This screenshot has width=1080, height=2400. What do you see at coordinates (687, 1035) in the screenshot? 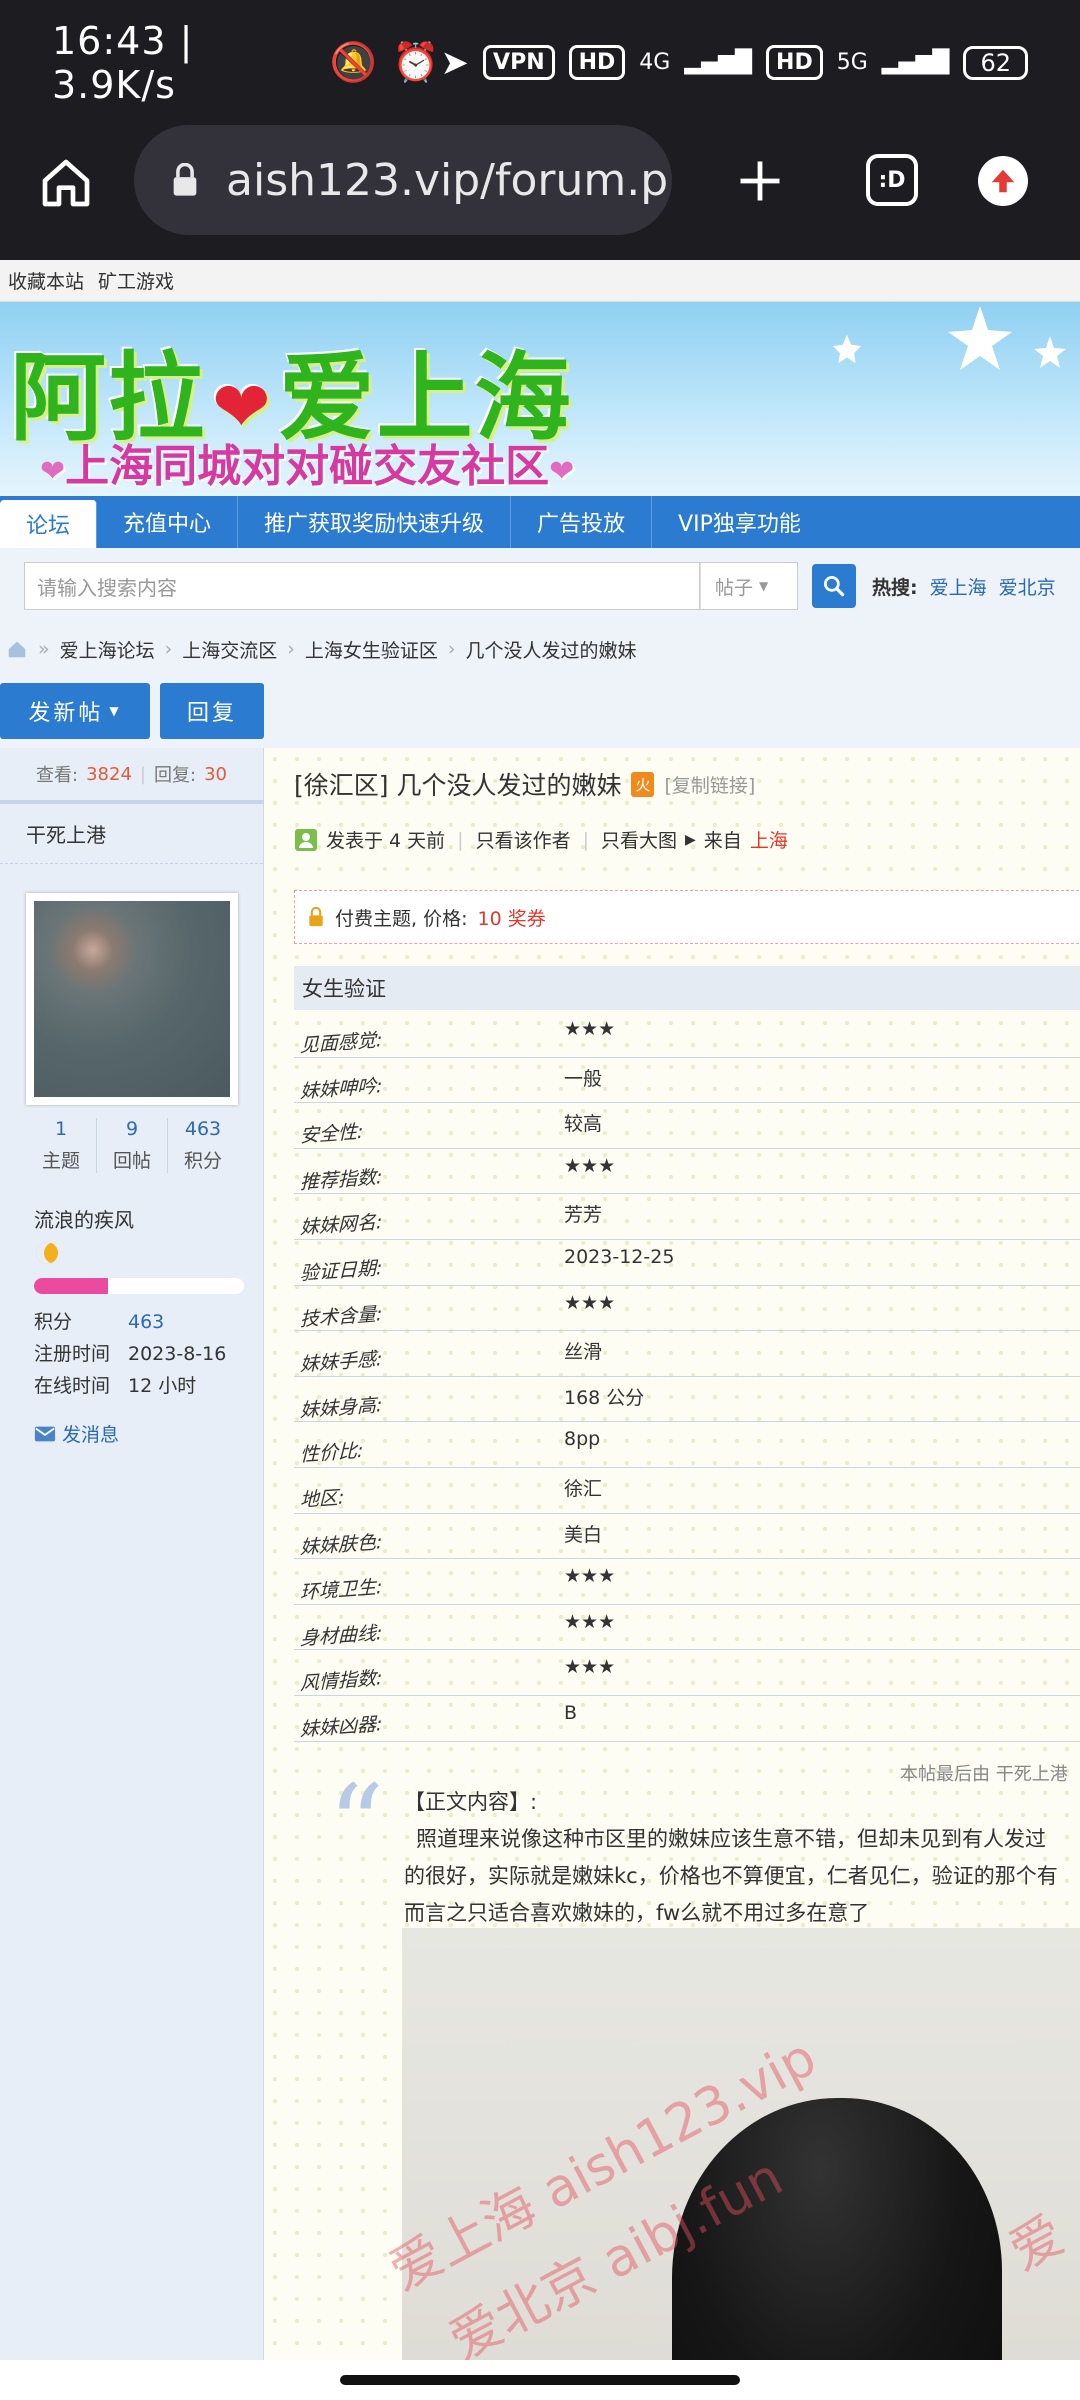
I see `verify-row: 见面感觉: ★★★` at bounding box center [687, 1035].